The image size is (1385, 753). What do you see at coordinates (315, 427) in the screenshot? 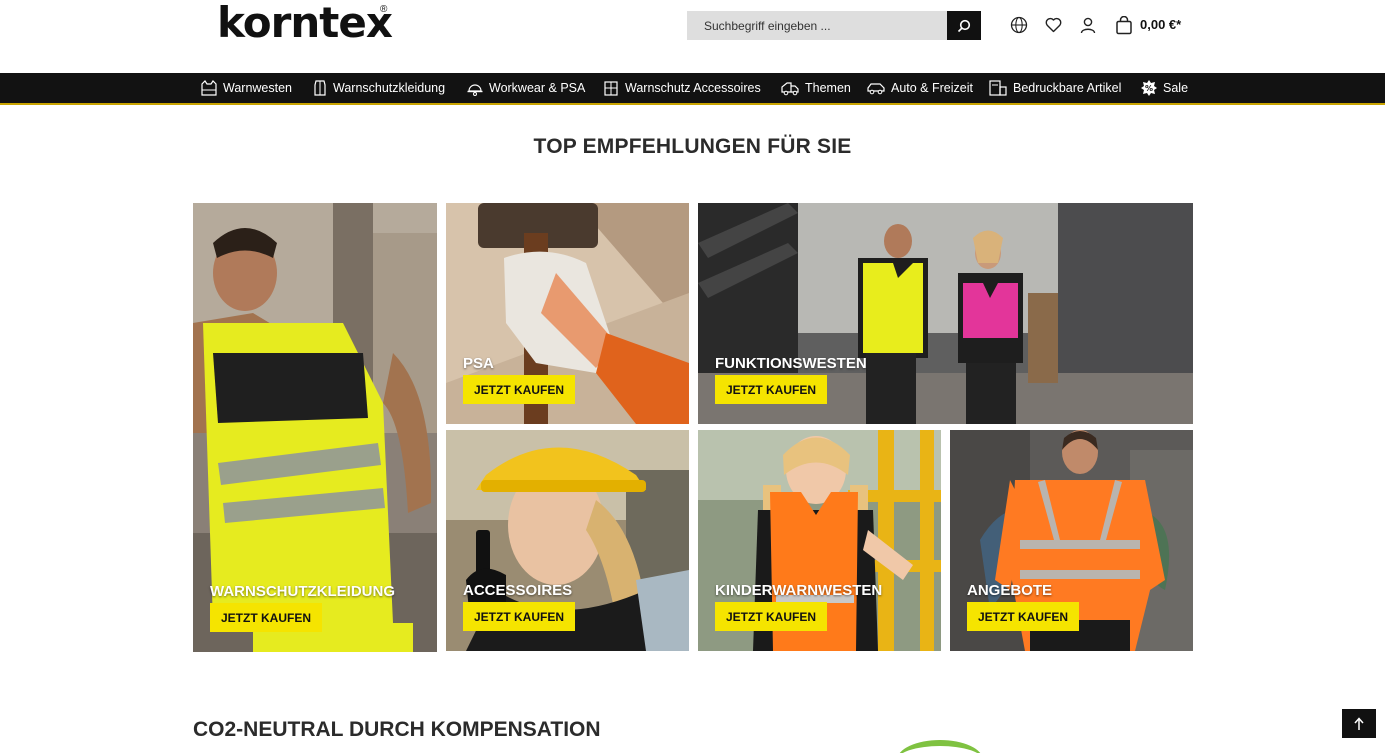
I see `category-tile-warnschutzkleidung: WARNSCHUTZKLEIDUNG JETZT KAUFEN` at bounding box center [315, 427].